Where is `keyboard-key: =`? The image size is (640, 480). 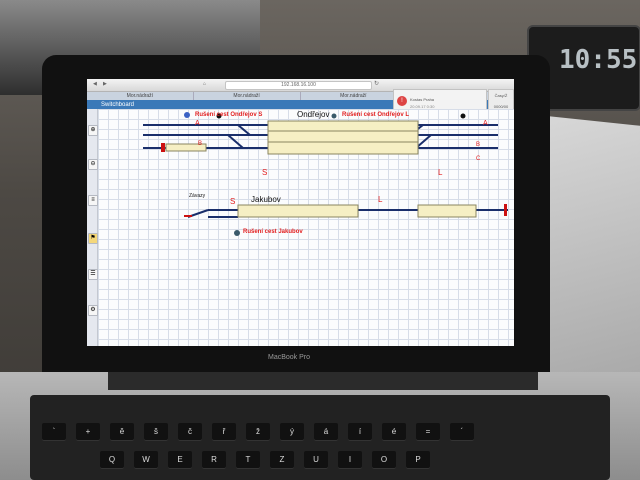 keyboard-key: = is located at coordinates (428, 432).